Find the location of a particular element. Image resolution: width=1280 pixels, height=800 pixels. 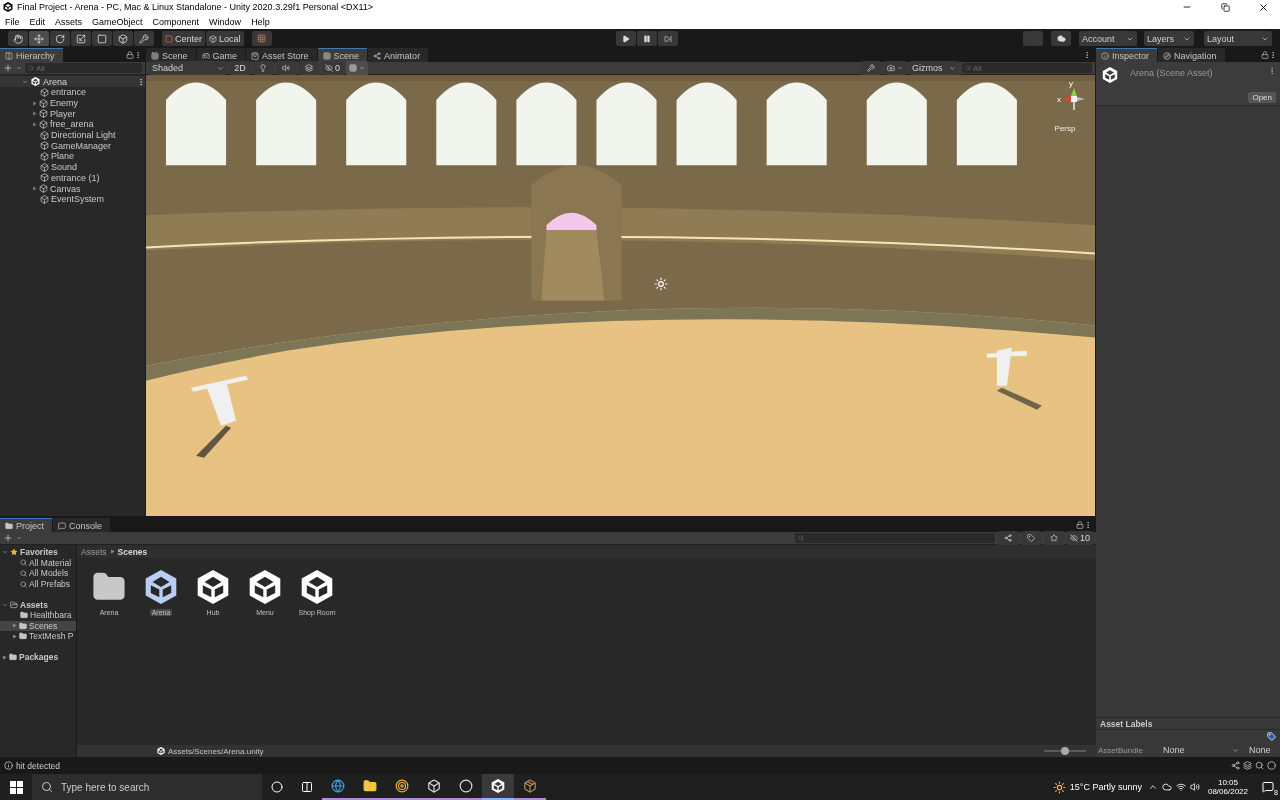

wrench-icon is located at coordinates (871, 68).